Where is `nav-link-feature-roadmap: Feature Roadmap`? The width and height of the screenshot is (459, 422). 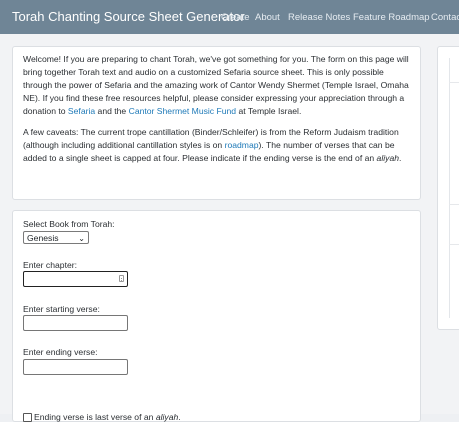 nav-link-feature-roadmap: Feature Roadmap is located at coordinates (391, 17).